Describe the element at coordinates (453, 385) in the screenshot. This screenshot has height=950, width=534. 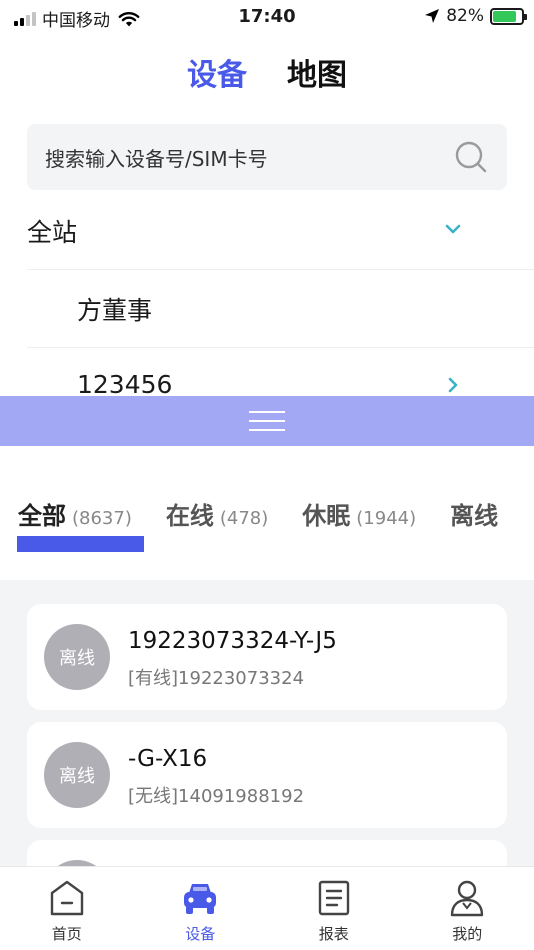
I see `chevron-right-icon` at that location.